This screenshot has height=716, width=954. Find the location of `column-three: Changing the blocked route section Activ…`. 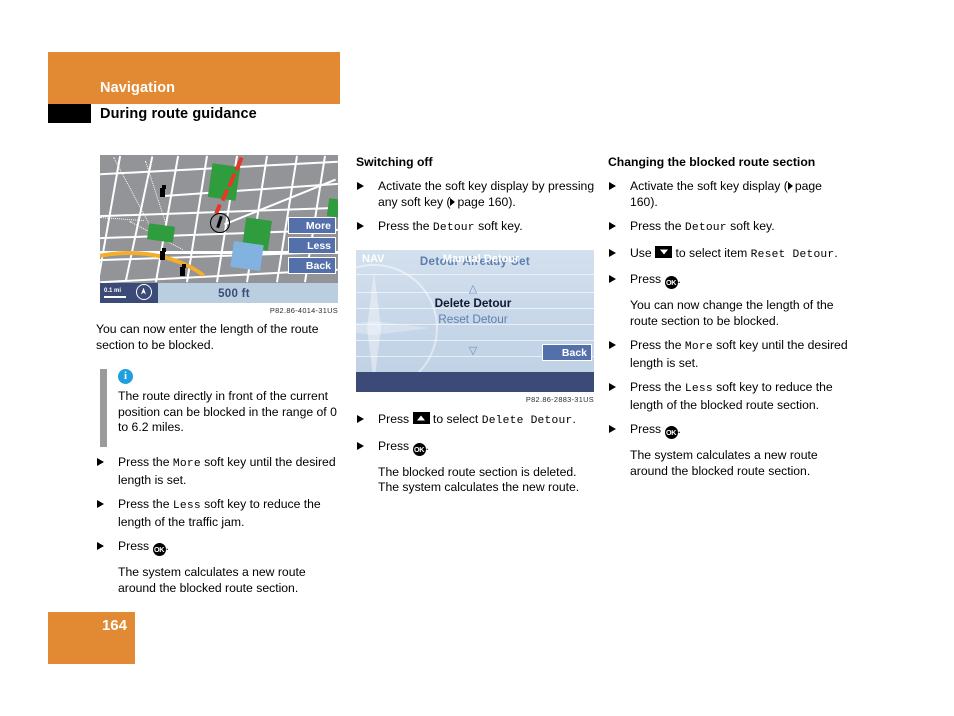

column-three: Changing the blocked route section Activ… is located at coordinates (730, 321).